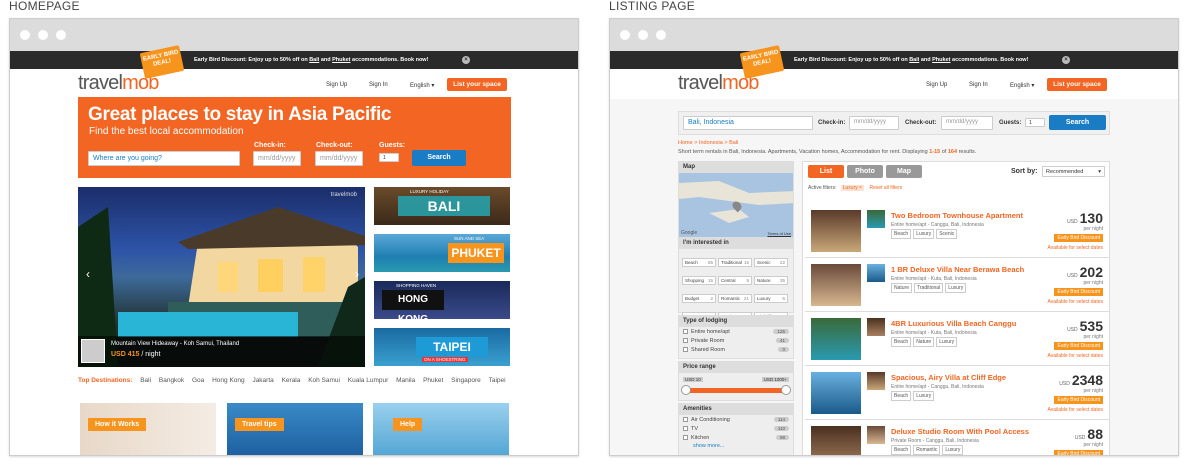  I want to click on result-title: 4BR Luxurious Villa Beach Canggu, so click(953, 323).